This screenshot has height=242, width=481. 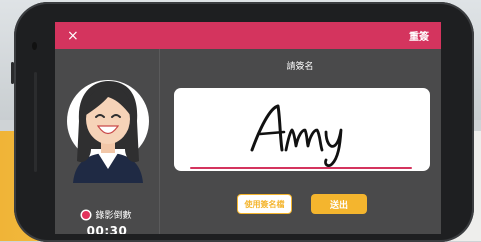 What do you see at coordinates (73, 36) in the screenshot?
I see `close-icon: ×` at bounding box center [73, 36].